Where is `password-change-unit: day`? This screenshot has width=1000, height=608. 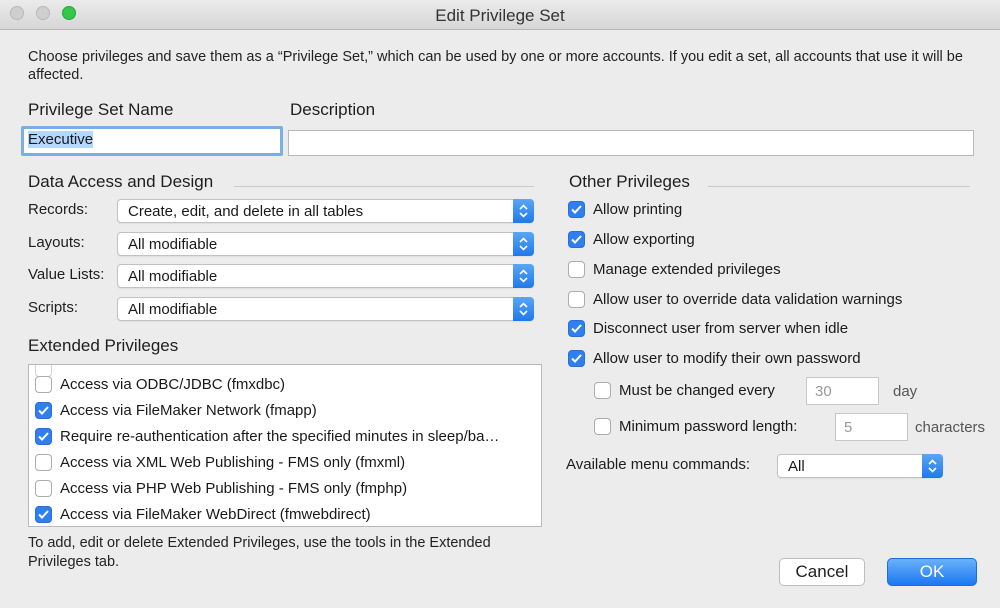 password-change-unit: day is located at coordinates (905, 391).